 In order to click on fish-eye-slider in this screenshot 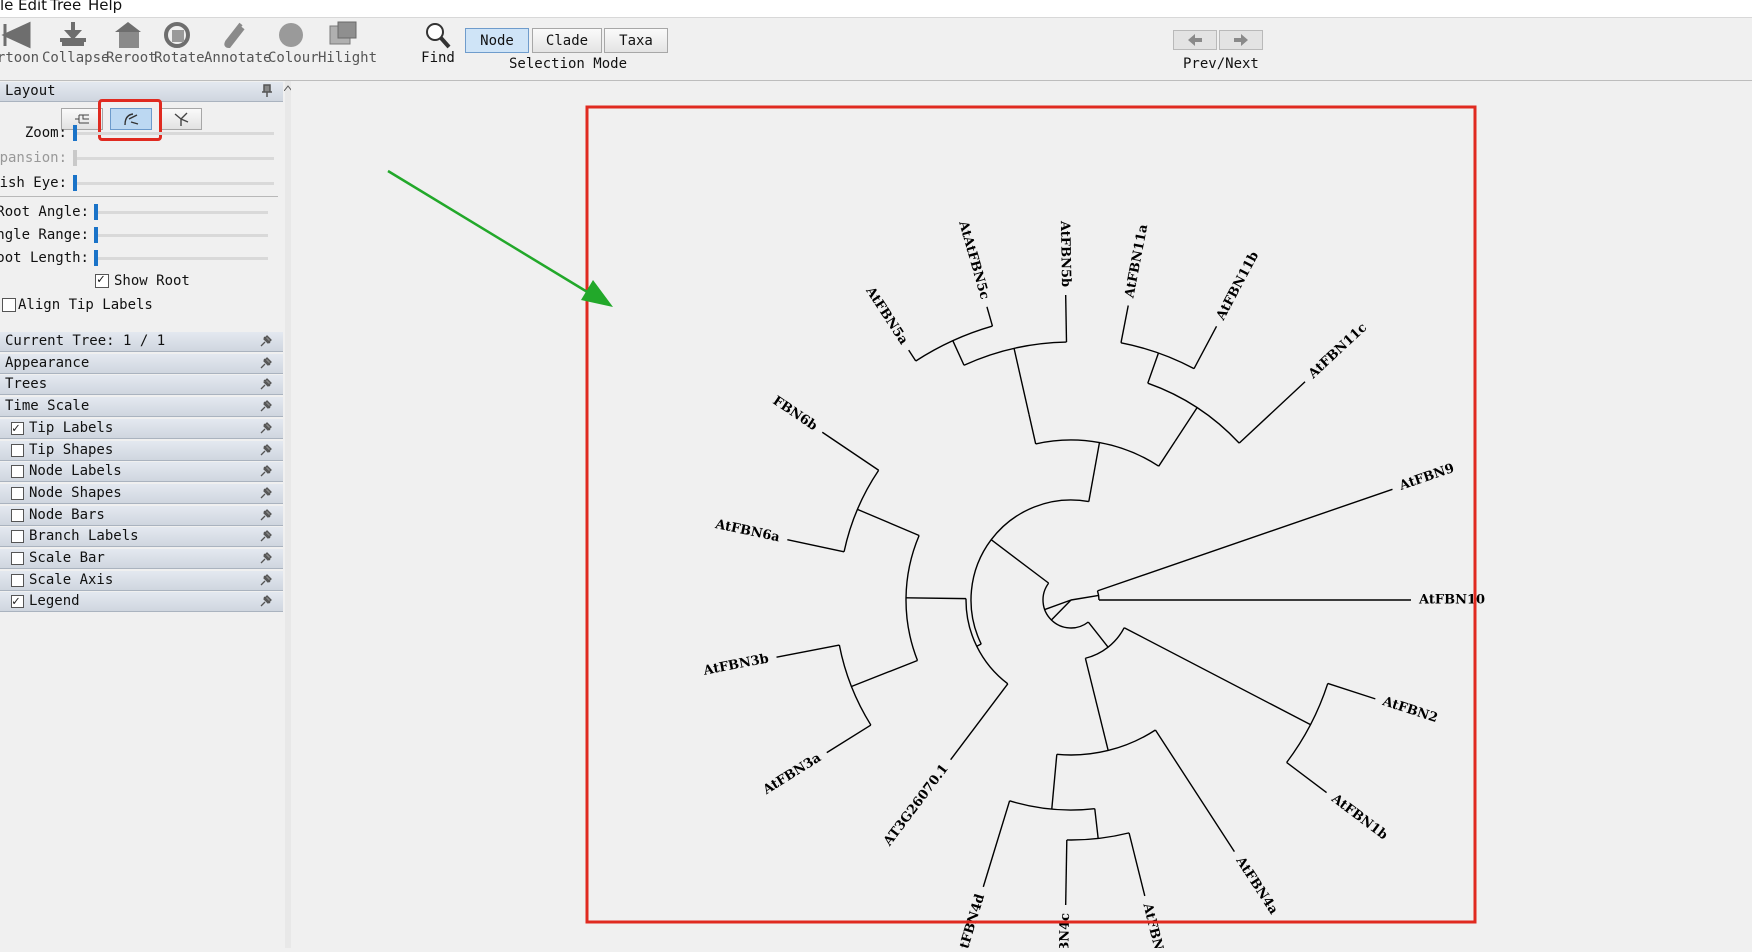, I will do `click(174, 183)`.